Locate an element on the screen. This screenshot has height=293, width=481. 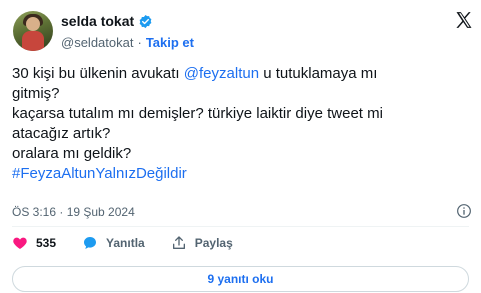
like-count: 535 is located at coordinates (46, 243).